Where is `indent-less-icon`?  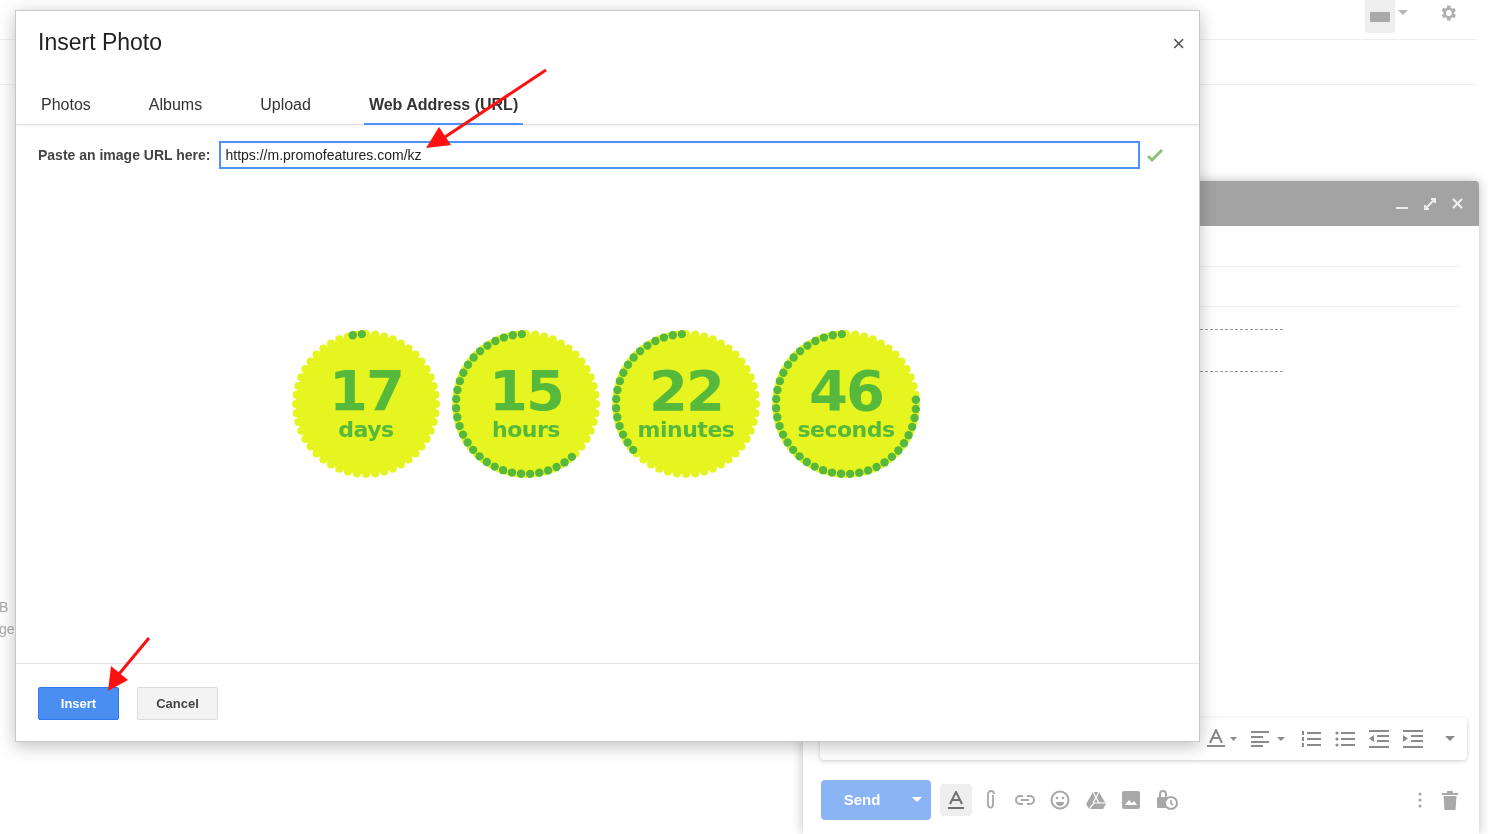
indent-less-icon is located at coordinates (1379, 739).